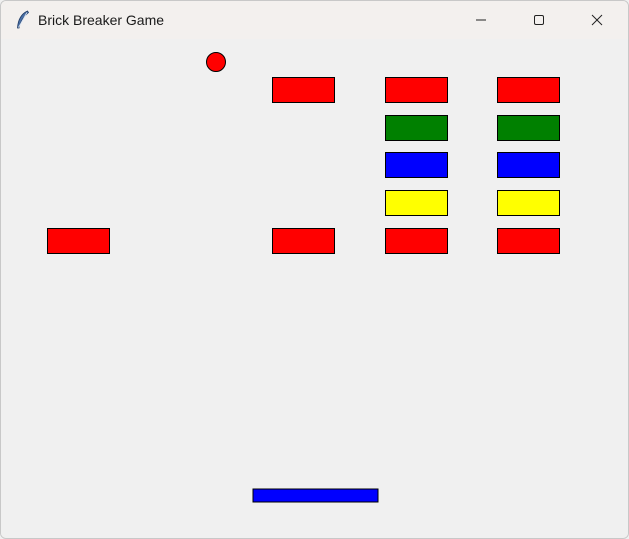 The height and width of the screenshot is (539, 629). I want to click on close-icon, so click(597, 20).